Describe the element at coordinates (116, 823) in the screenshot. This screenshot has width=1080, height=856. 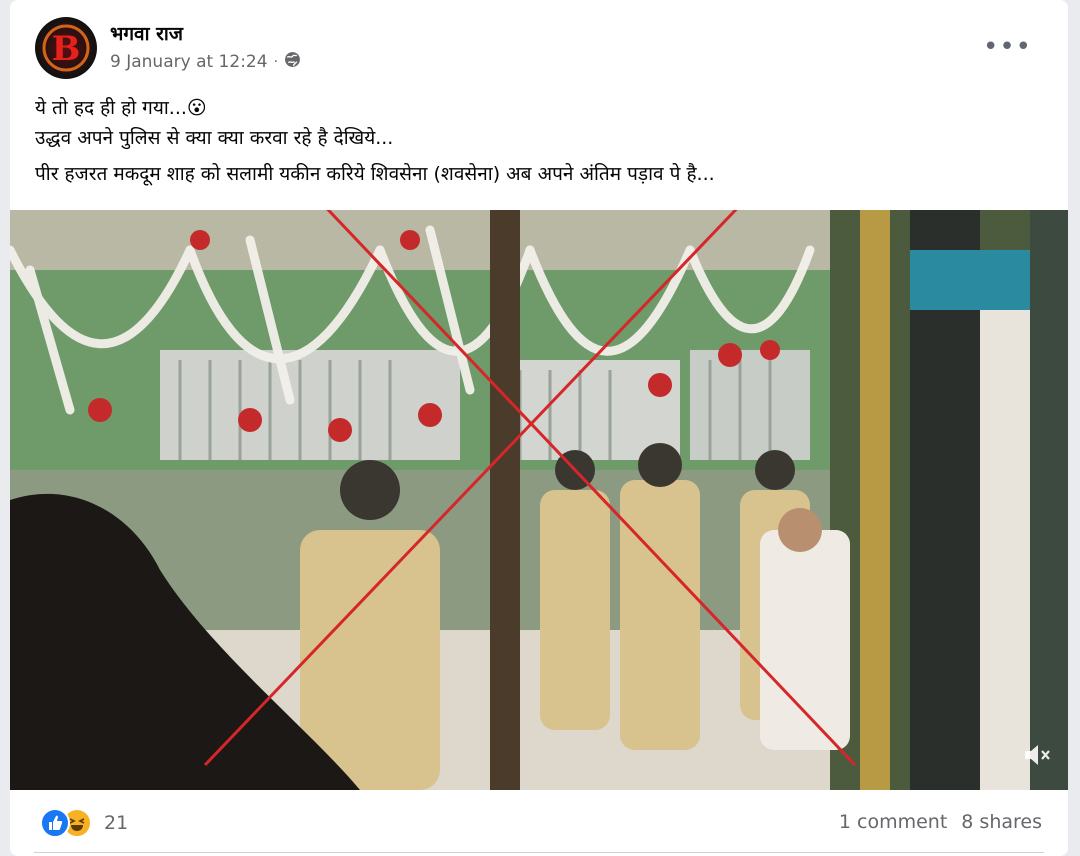
I see `reaction-count: 21` at that location.